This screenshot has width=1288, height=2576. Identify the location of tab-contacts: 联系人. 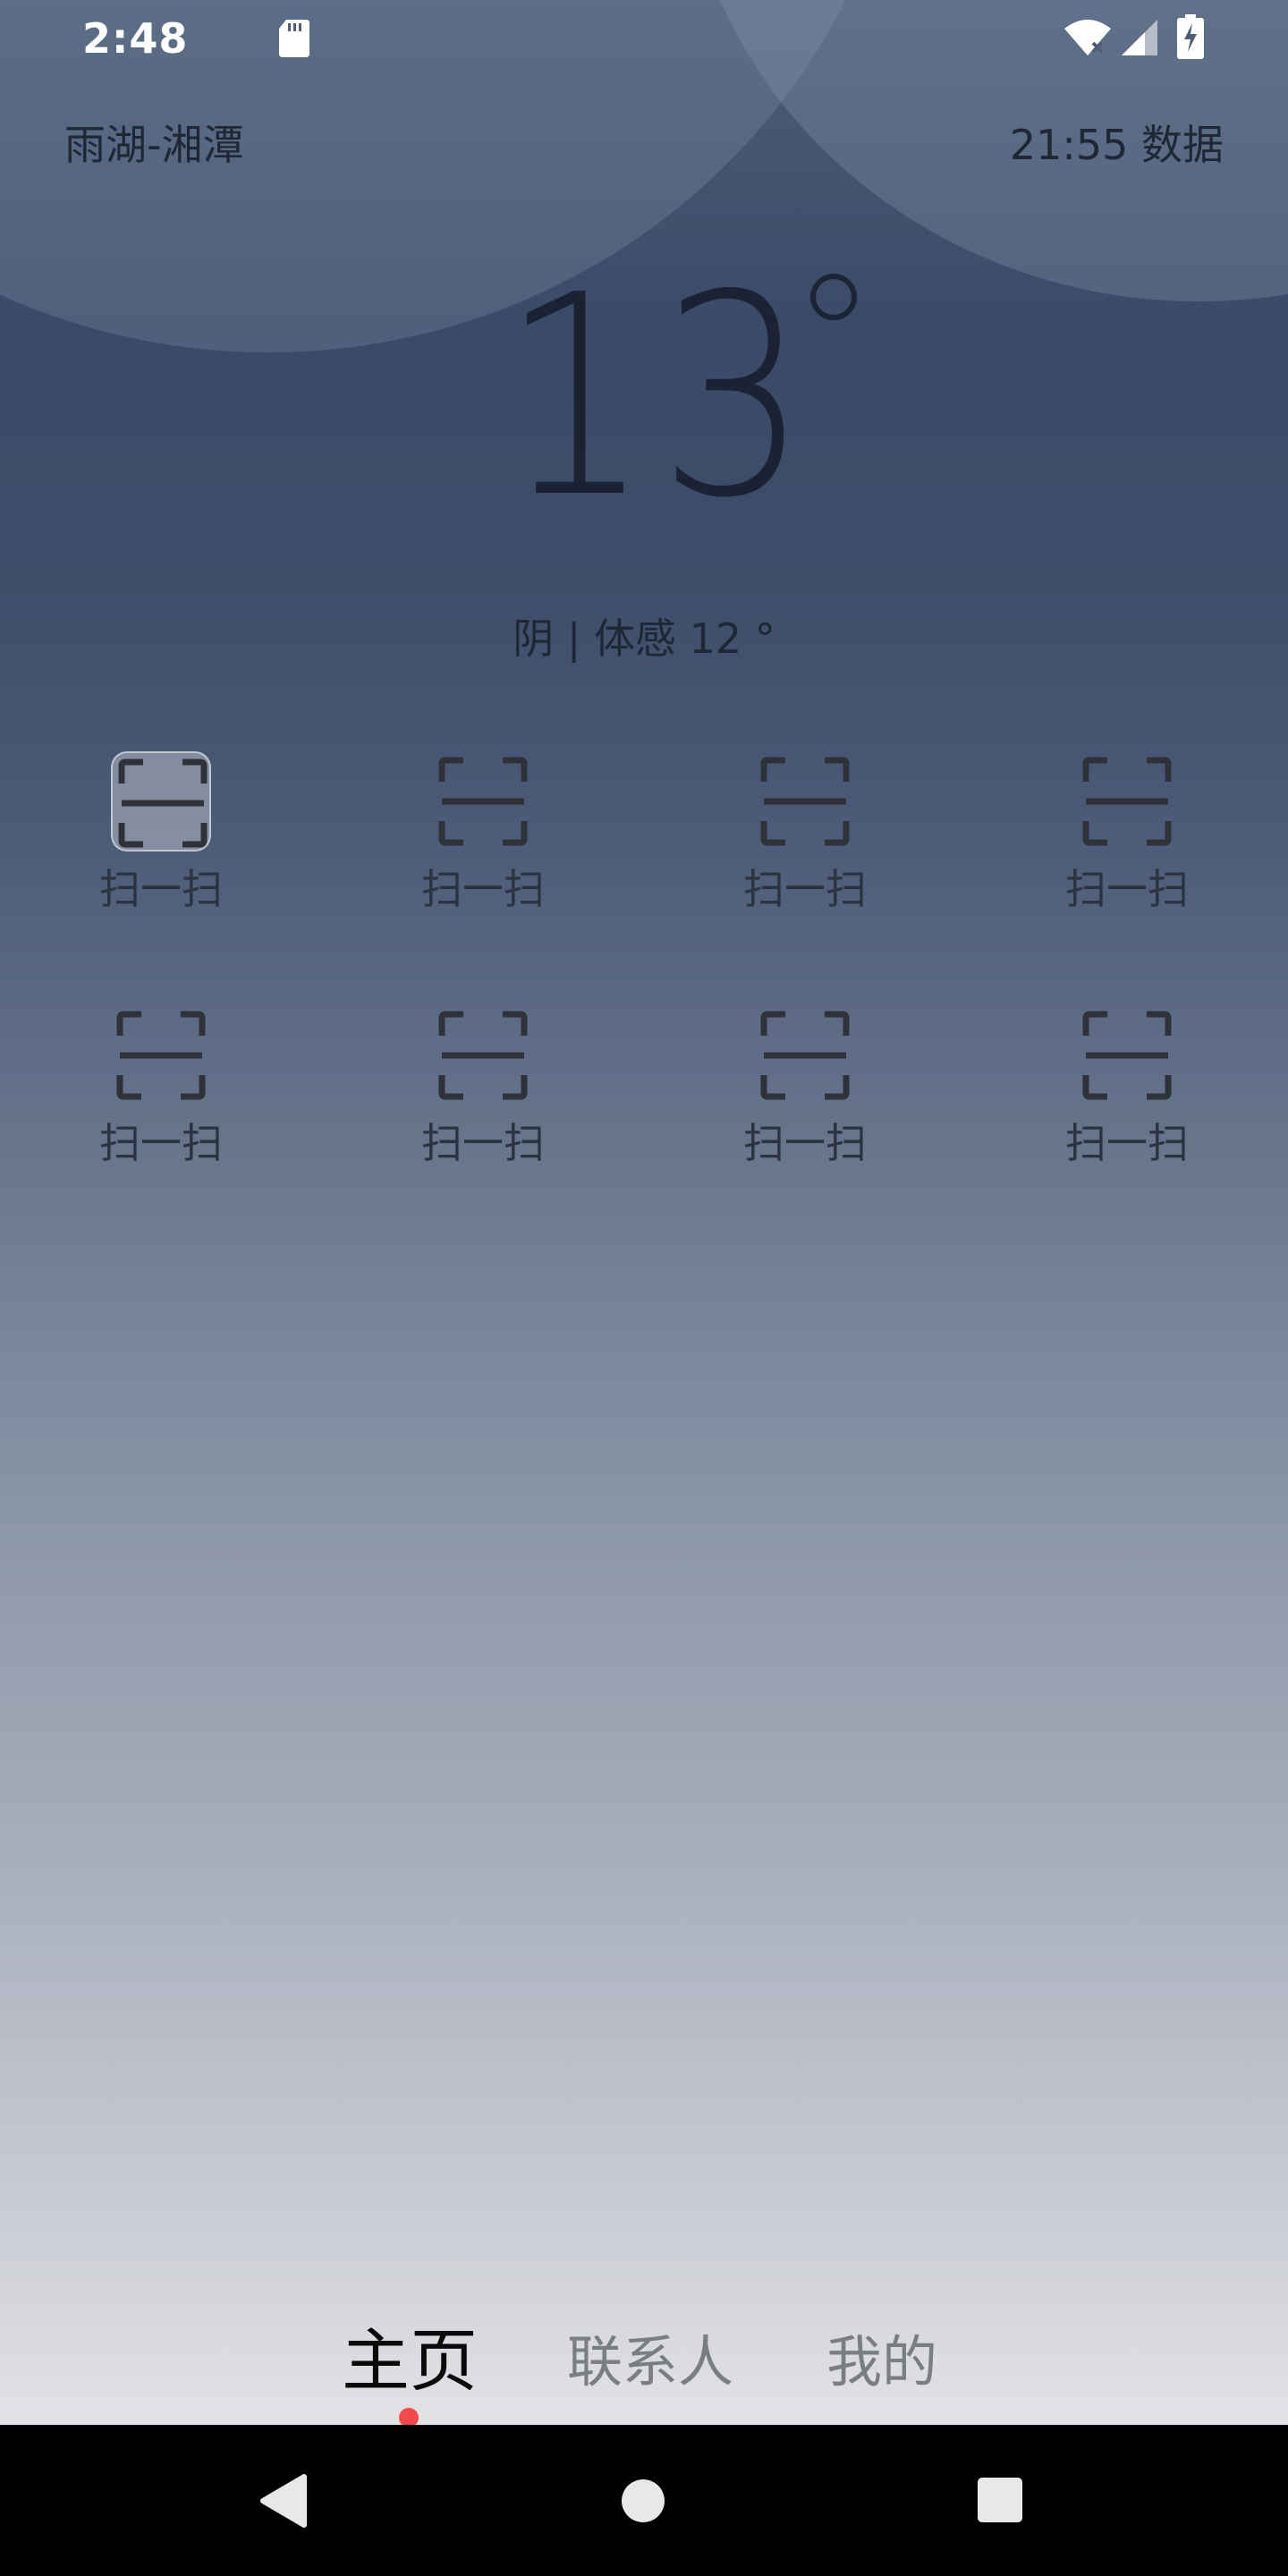
(650, 2357).